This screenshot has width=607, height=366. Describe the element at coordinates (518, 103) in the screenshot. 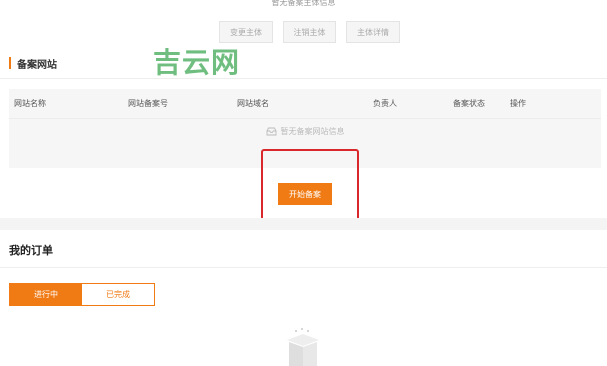

I see `col-actions: 操作` at that location.